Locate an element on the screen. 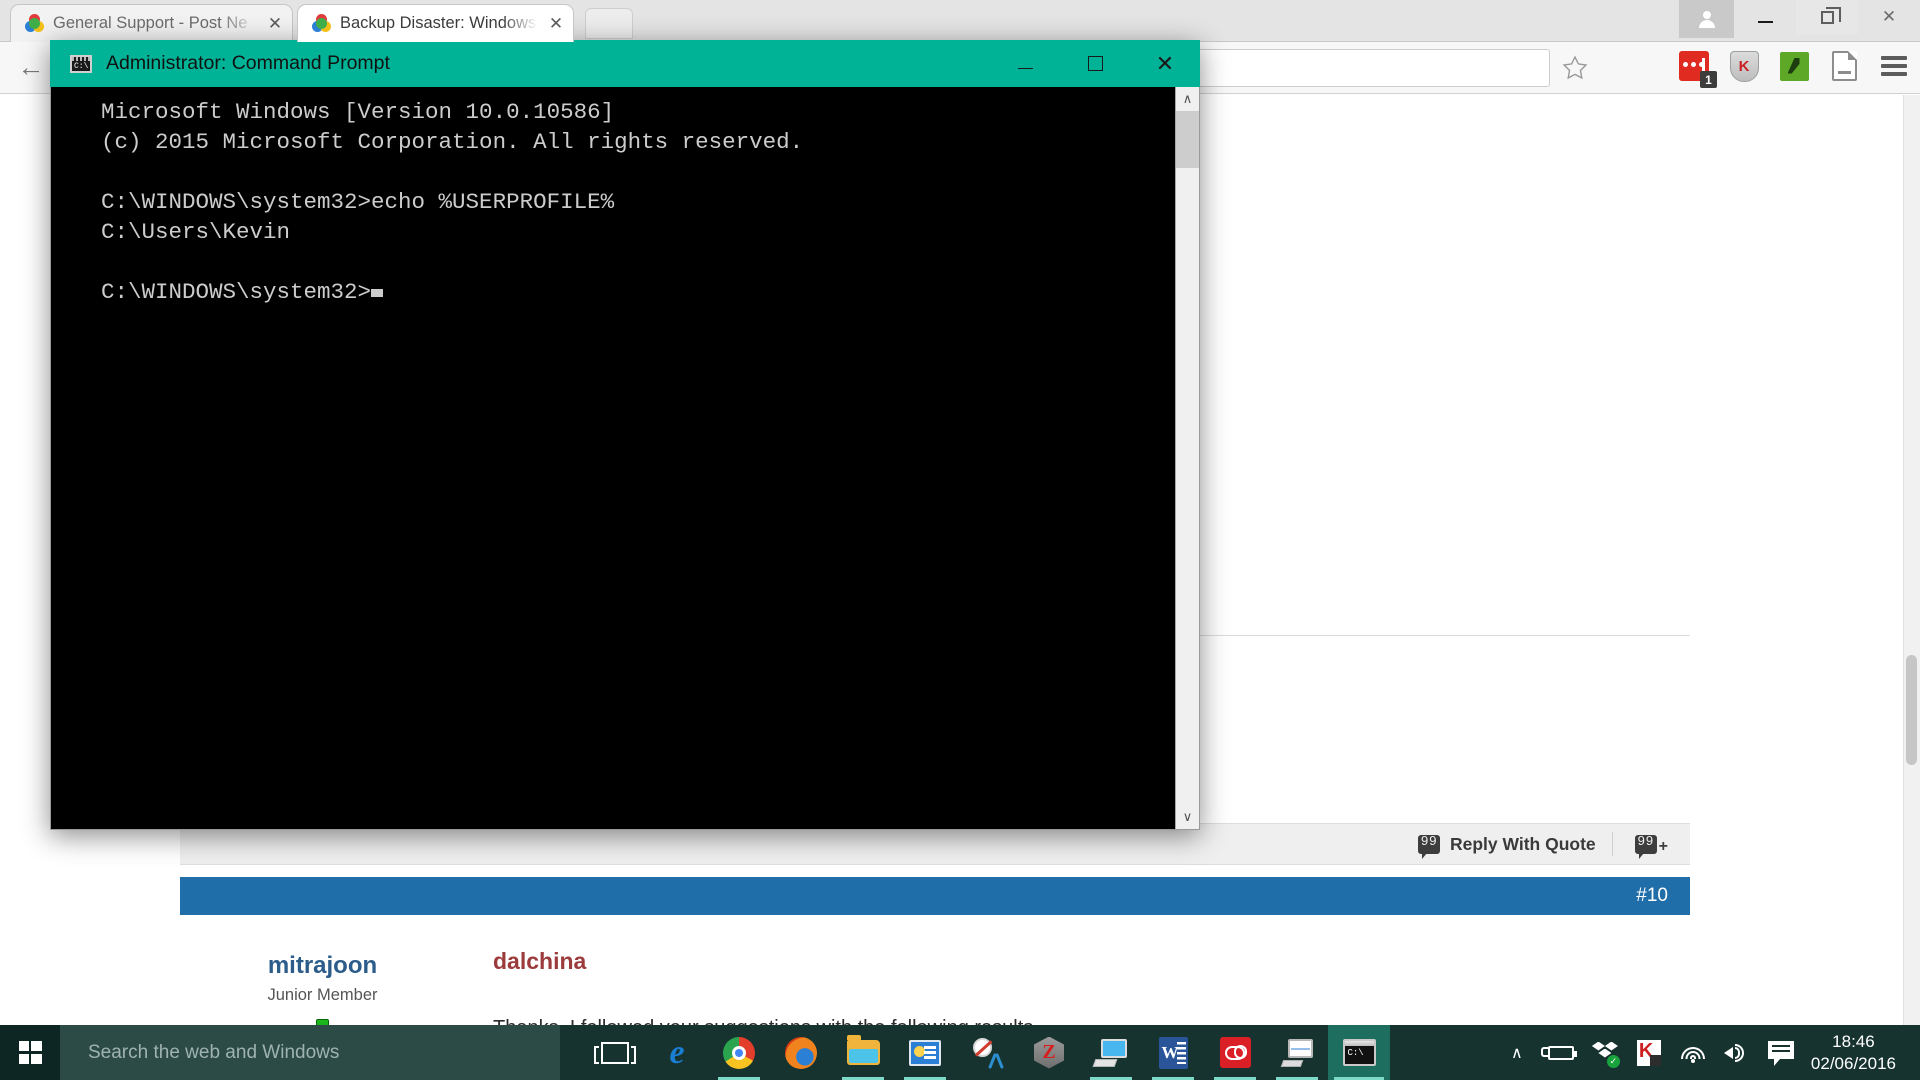 The height and width of the screenshot is (1080, 1920). microsoft-edge-icon: e is located at coordinates (677, 1052).